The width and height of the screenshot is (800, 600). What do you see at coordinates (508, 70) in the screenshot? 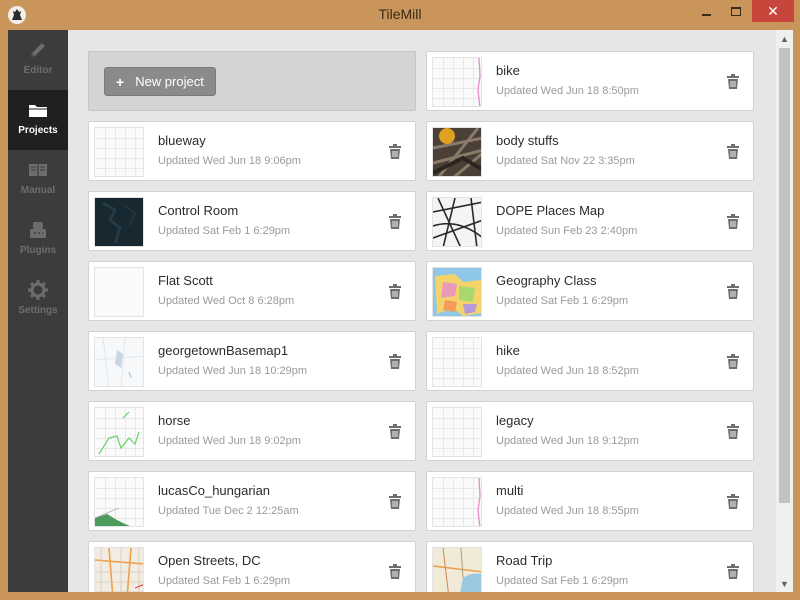
I see `project-name: bike` at bounding box center [508, 70].